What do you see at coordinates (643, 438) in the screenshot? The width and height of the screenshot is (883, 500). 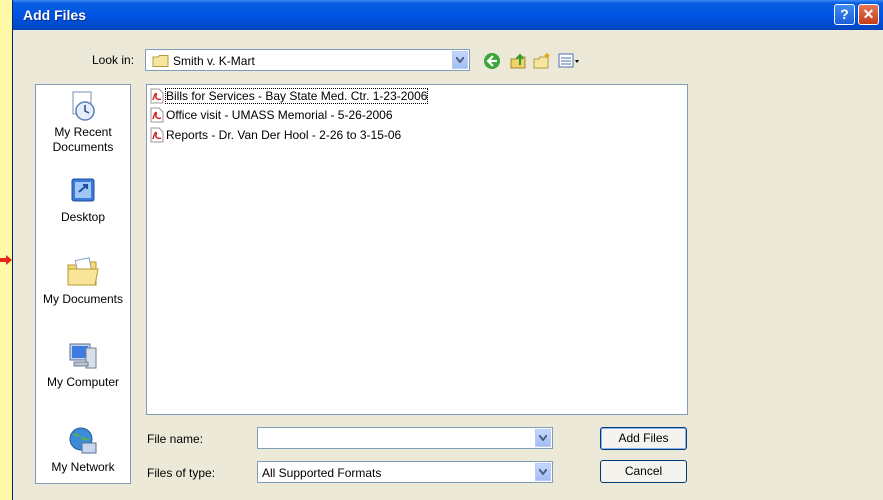 I see `add-files-button: Add Files` at bounding box center [643, 438].